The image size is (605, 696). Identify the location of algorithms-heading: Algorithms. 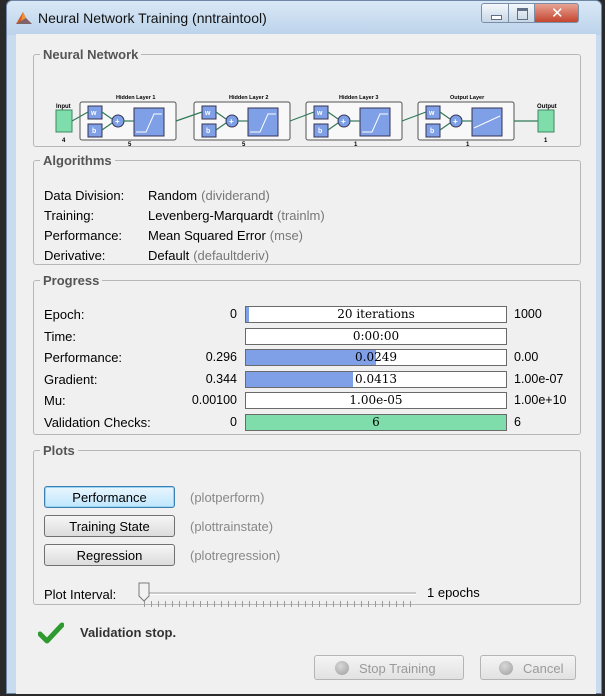
(77, 160).